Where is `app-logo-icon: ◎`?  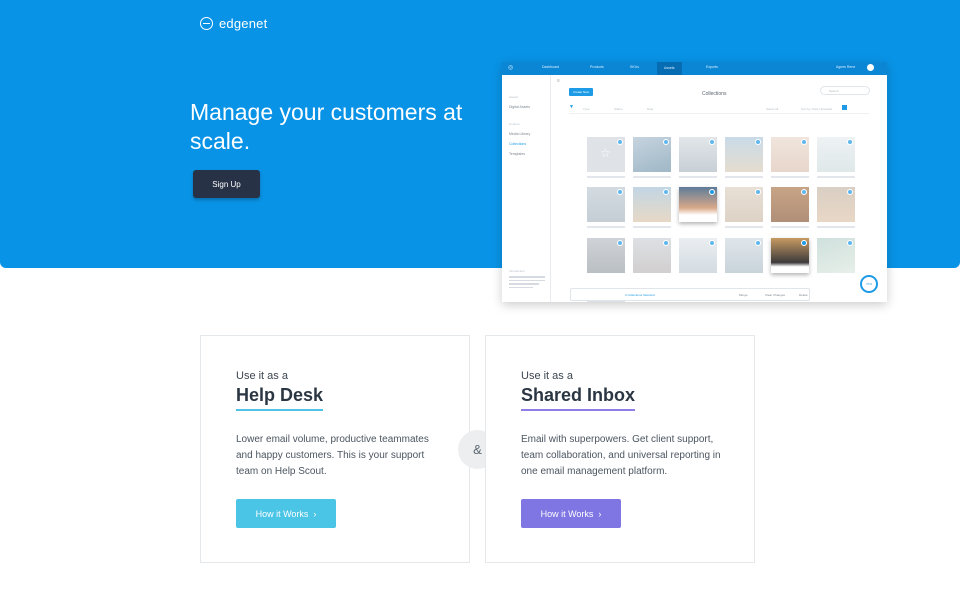 app-logo-icon: ◎ is located at coordinates (511, 68).